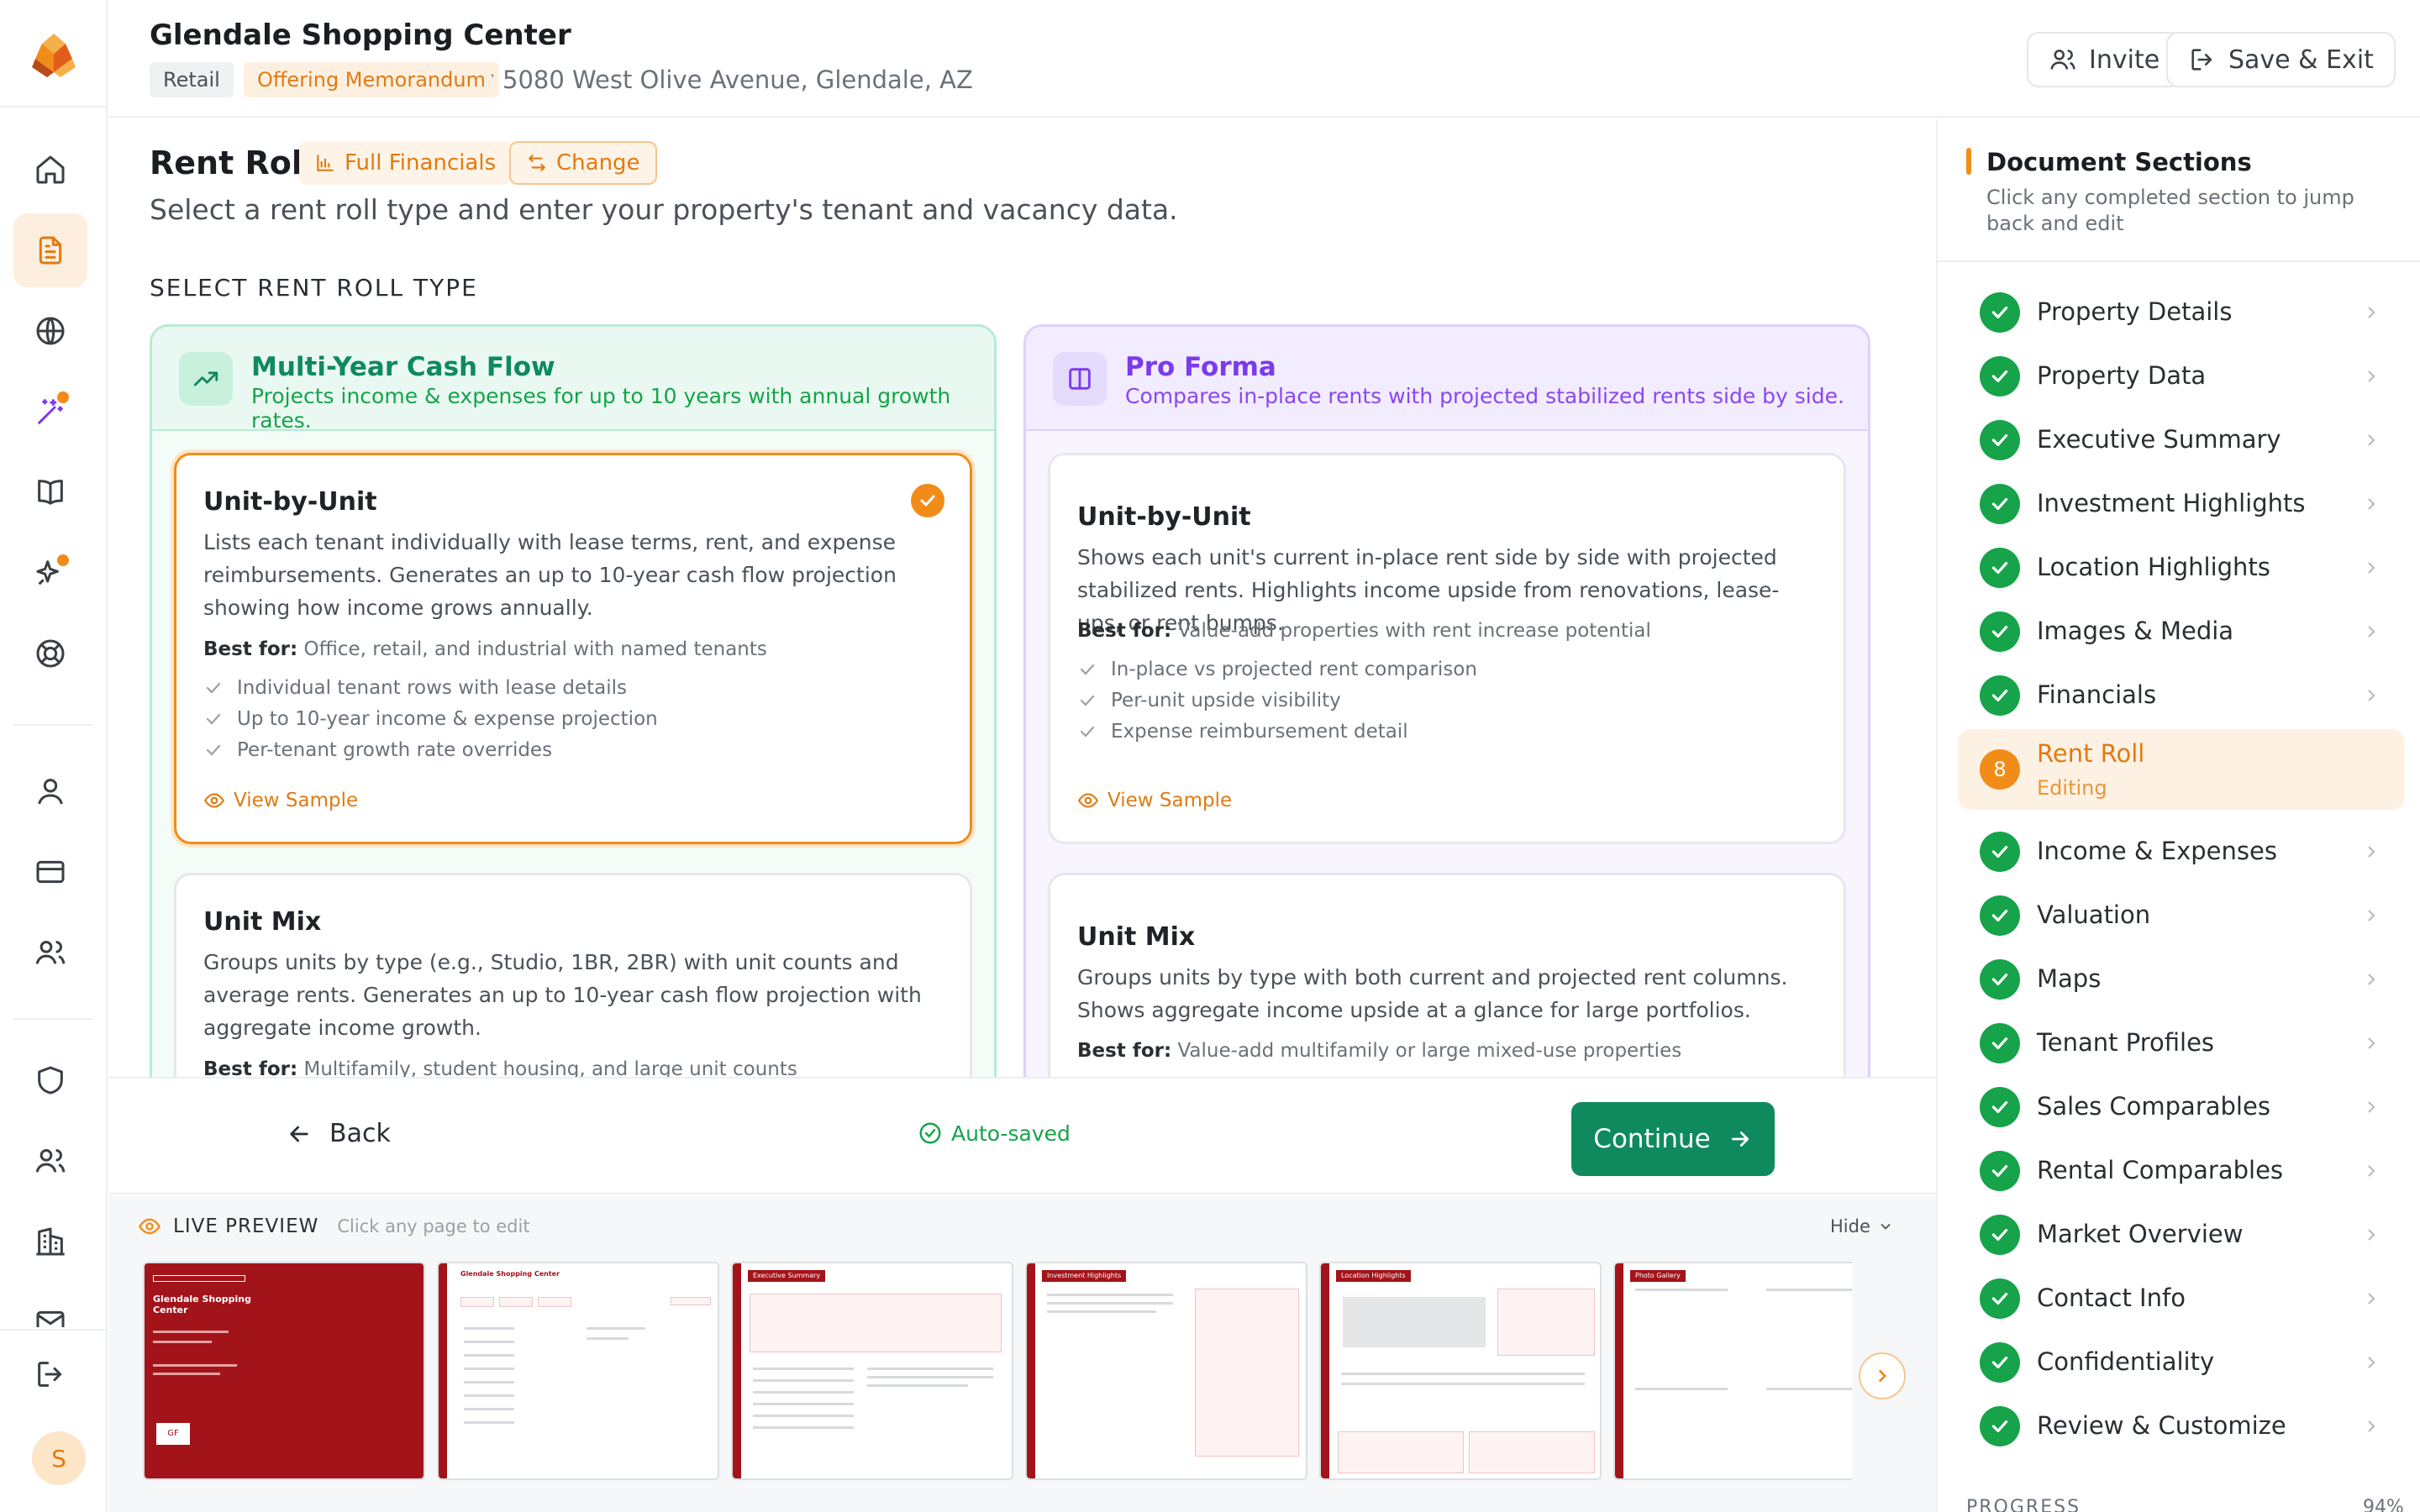 This screenshot has width=2420, height=1512. What do you see at coordinates (50, 331) in the screenshot?
I see `globe-icon` at bounding box center [50, 331].